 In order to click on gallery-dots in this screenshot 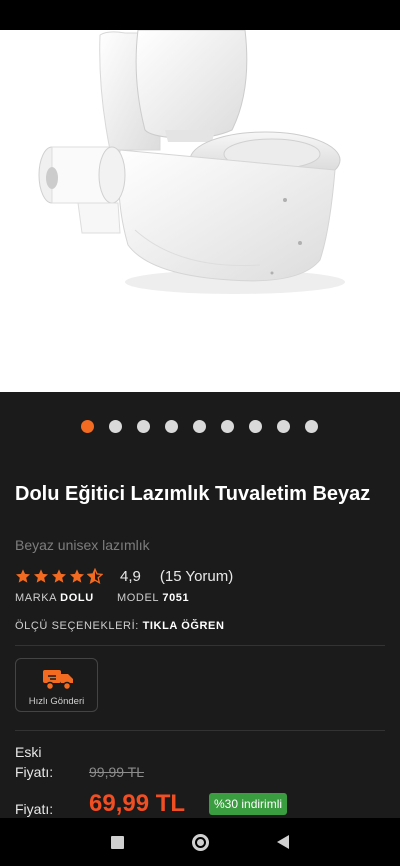, I will do `click(200, 427)`.